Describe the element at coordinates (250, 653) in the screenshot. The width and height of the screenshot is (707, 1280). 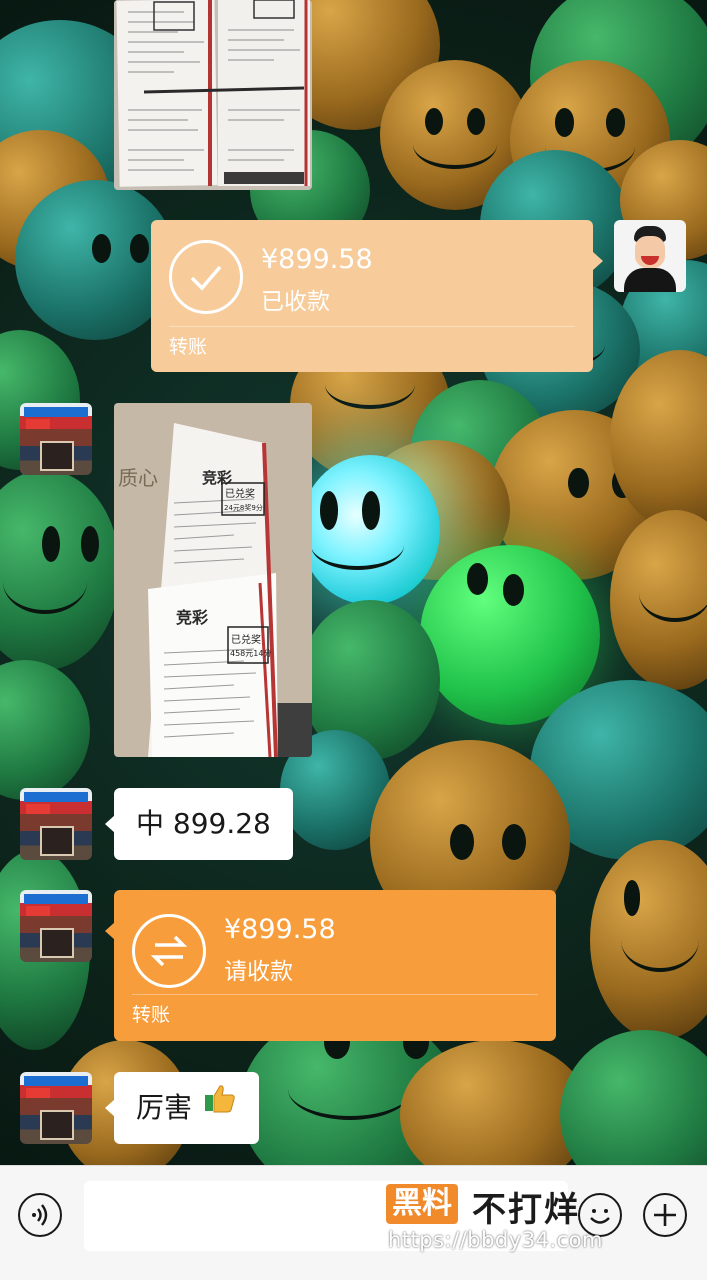
I see `ticket-stamp-bottom-detail: 458元14分` at that location.